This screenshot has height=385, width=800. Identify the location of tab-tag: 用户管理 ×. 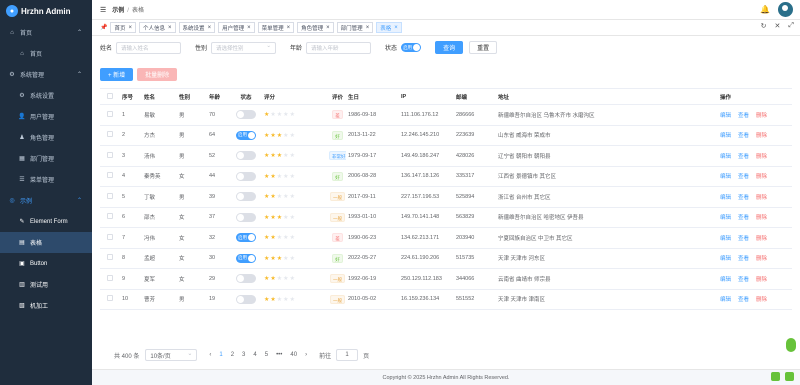
(236, 27).